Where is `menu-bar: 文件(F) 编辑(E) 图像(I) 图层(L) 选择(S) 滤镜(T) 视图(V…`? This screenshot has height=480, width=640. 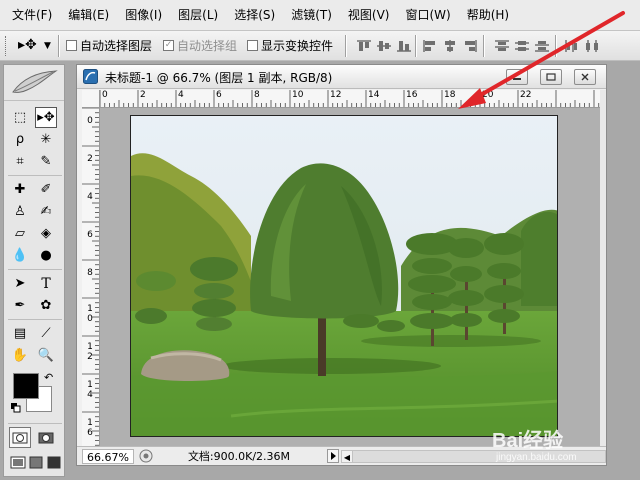
menu-bar: 文件(F) 编辑(E) 图像(I) 图层(L) 选择(S) 滤镜(T) 视图(V… is located at coordinates (320, 15).